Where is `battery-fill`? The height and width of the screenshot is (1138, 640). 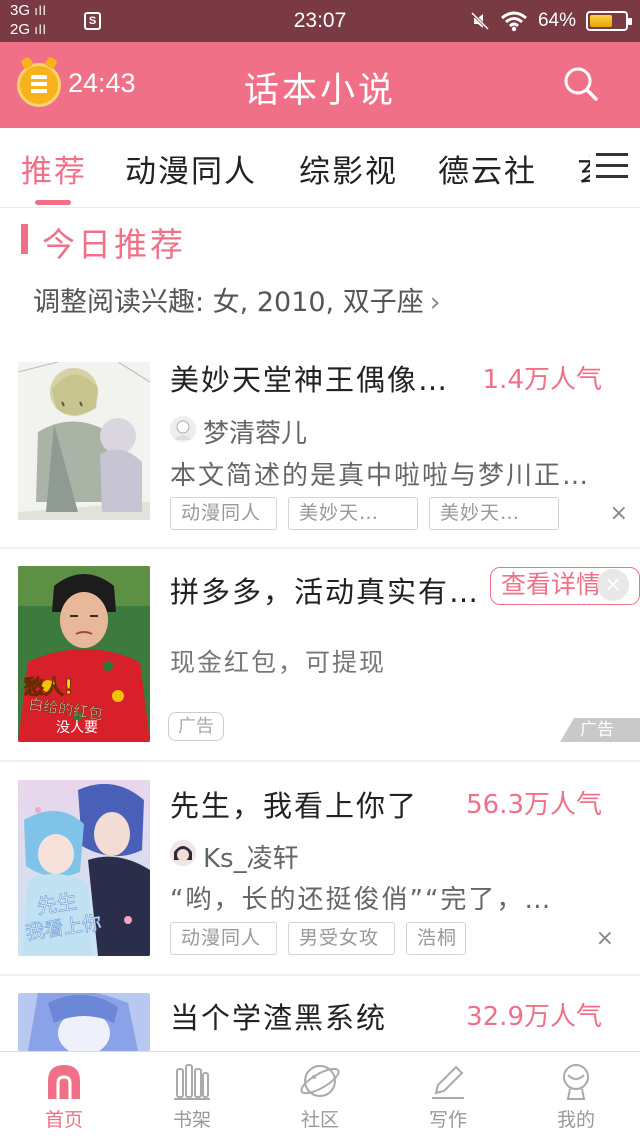
battery-fill is located at coordinates (601, 21).